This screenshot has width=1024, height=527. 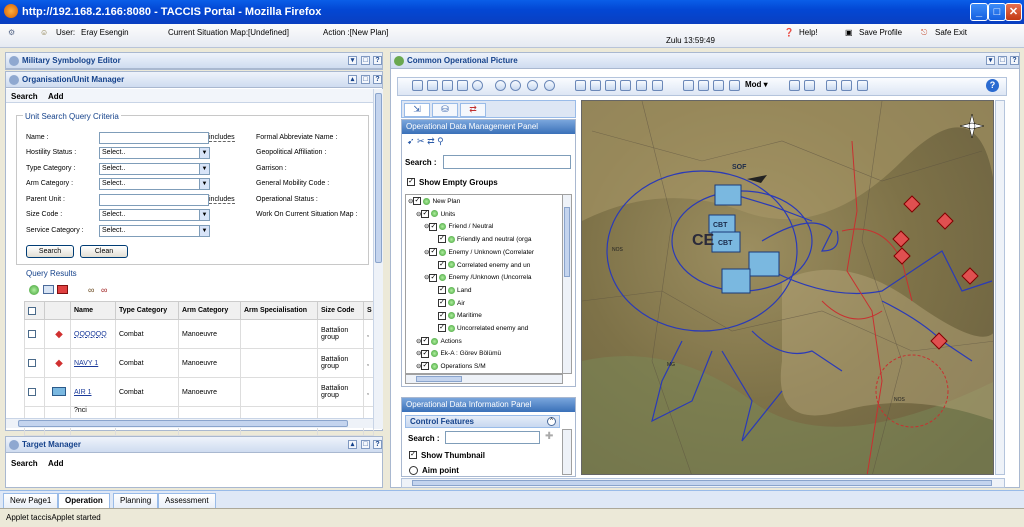 What do you see at coordinates (194, 61) in the screenshot?
I see `mse-header: Military Symbology Editor ▾ □ ?` at bounding box center [194, 61].